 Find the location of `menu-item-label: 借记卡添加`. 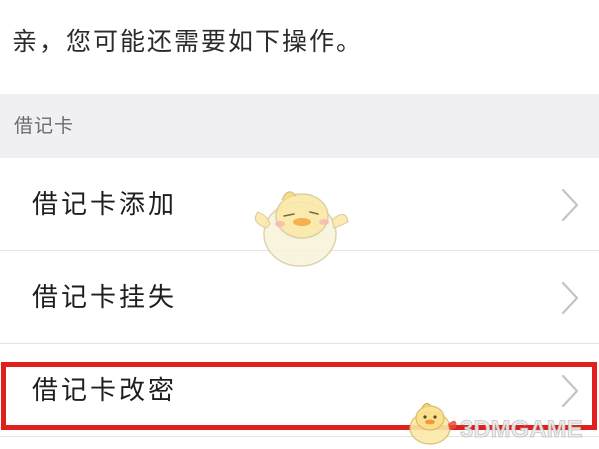

menu-item-label: 借记卡添加 is located at coordinates (105, 205).